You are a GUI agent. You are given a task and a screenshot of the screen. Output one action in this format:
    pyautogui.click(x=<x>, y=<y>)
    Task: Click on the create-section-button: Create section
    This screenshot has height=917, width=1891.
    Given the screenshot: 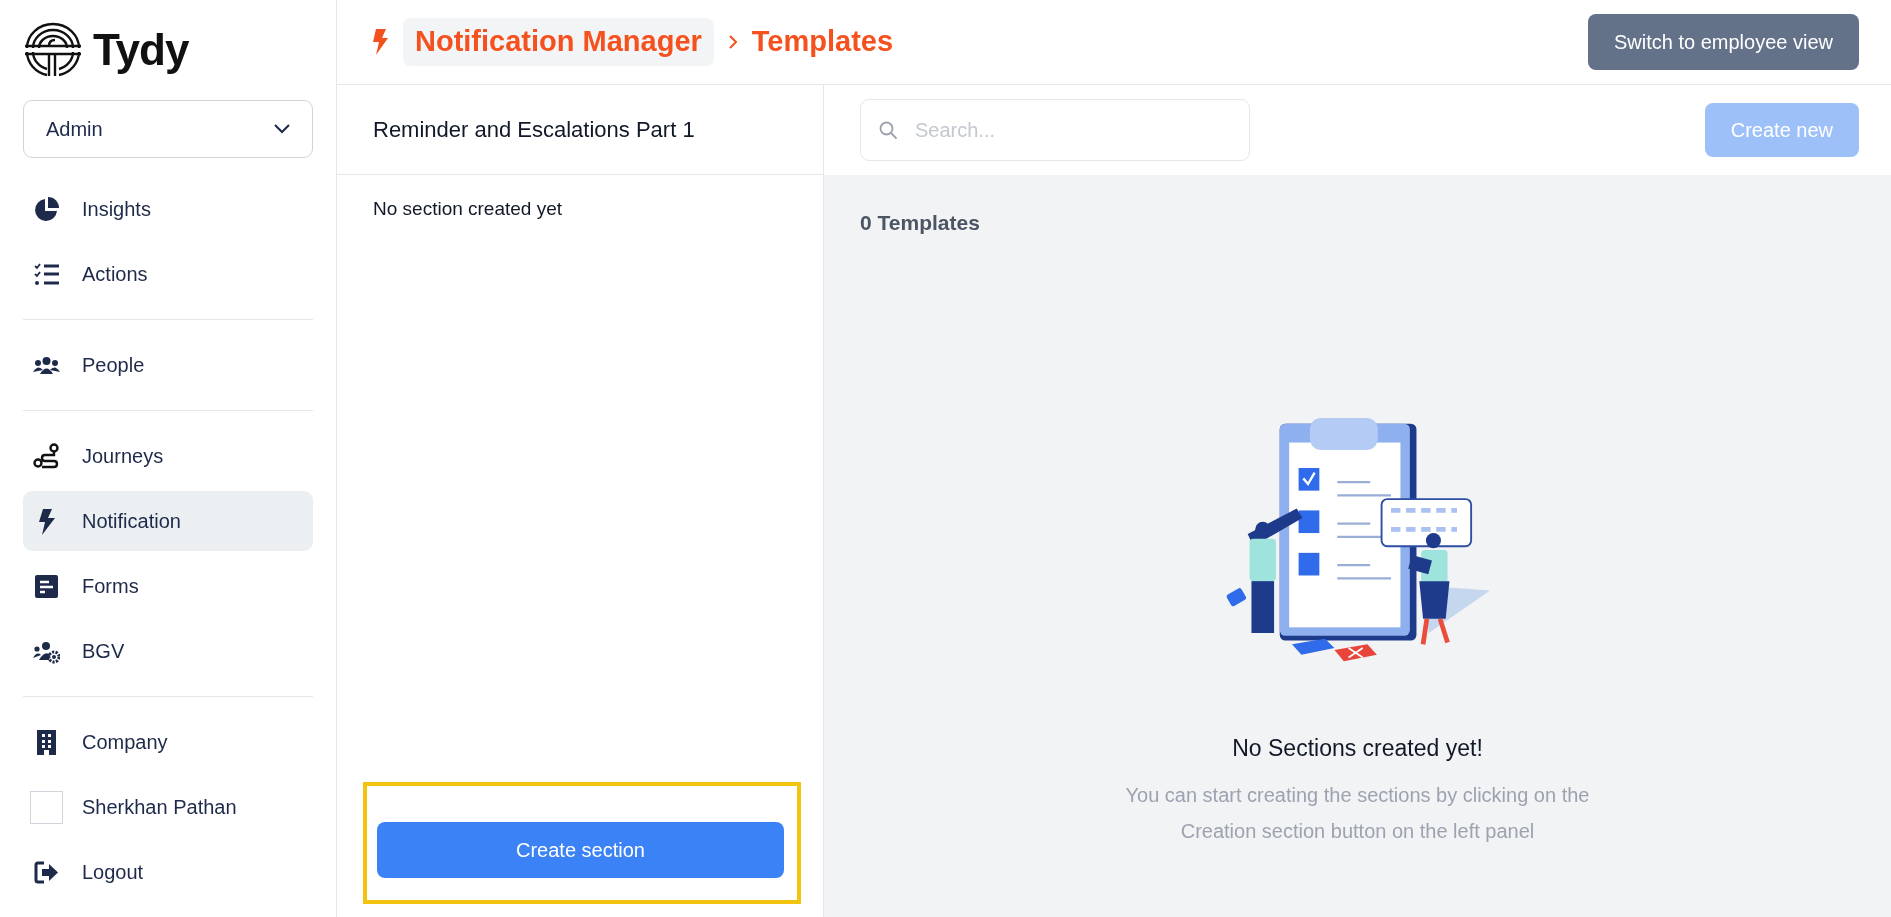 What is the action you would take?
    pyautogui.click(x=580, y=850)
    